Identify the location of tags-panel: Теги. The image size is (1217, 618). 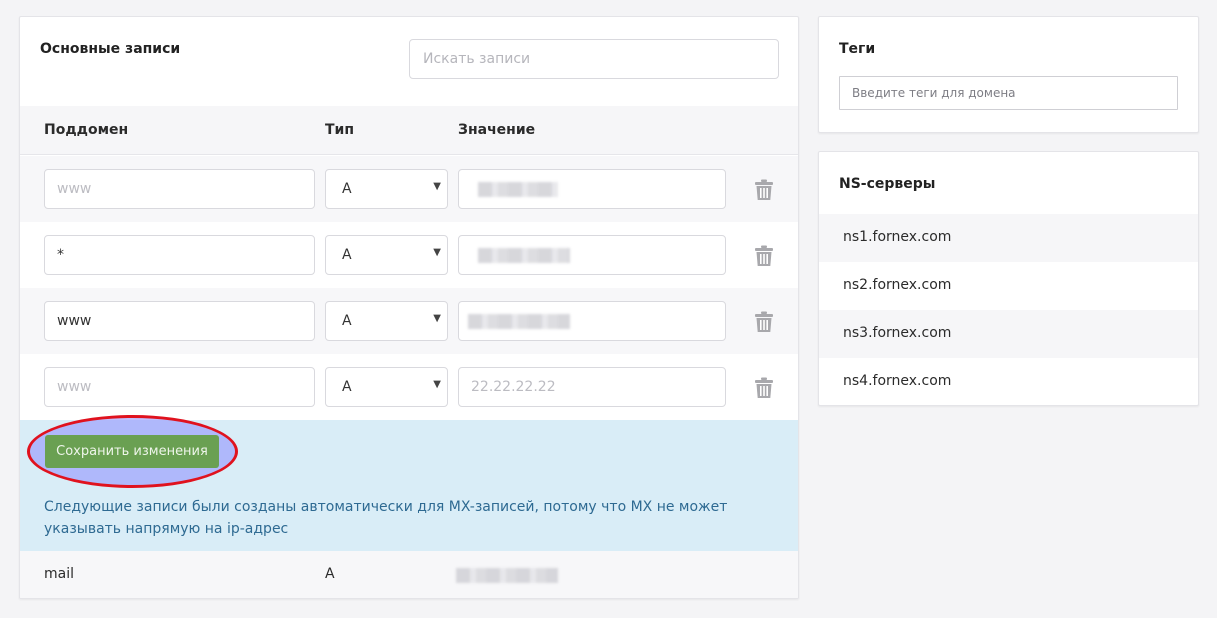
(1008, 74).